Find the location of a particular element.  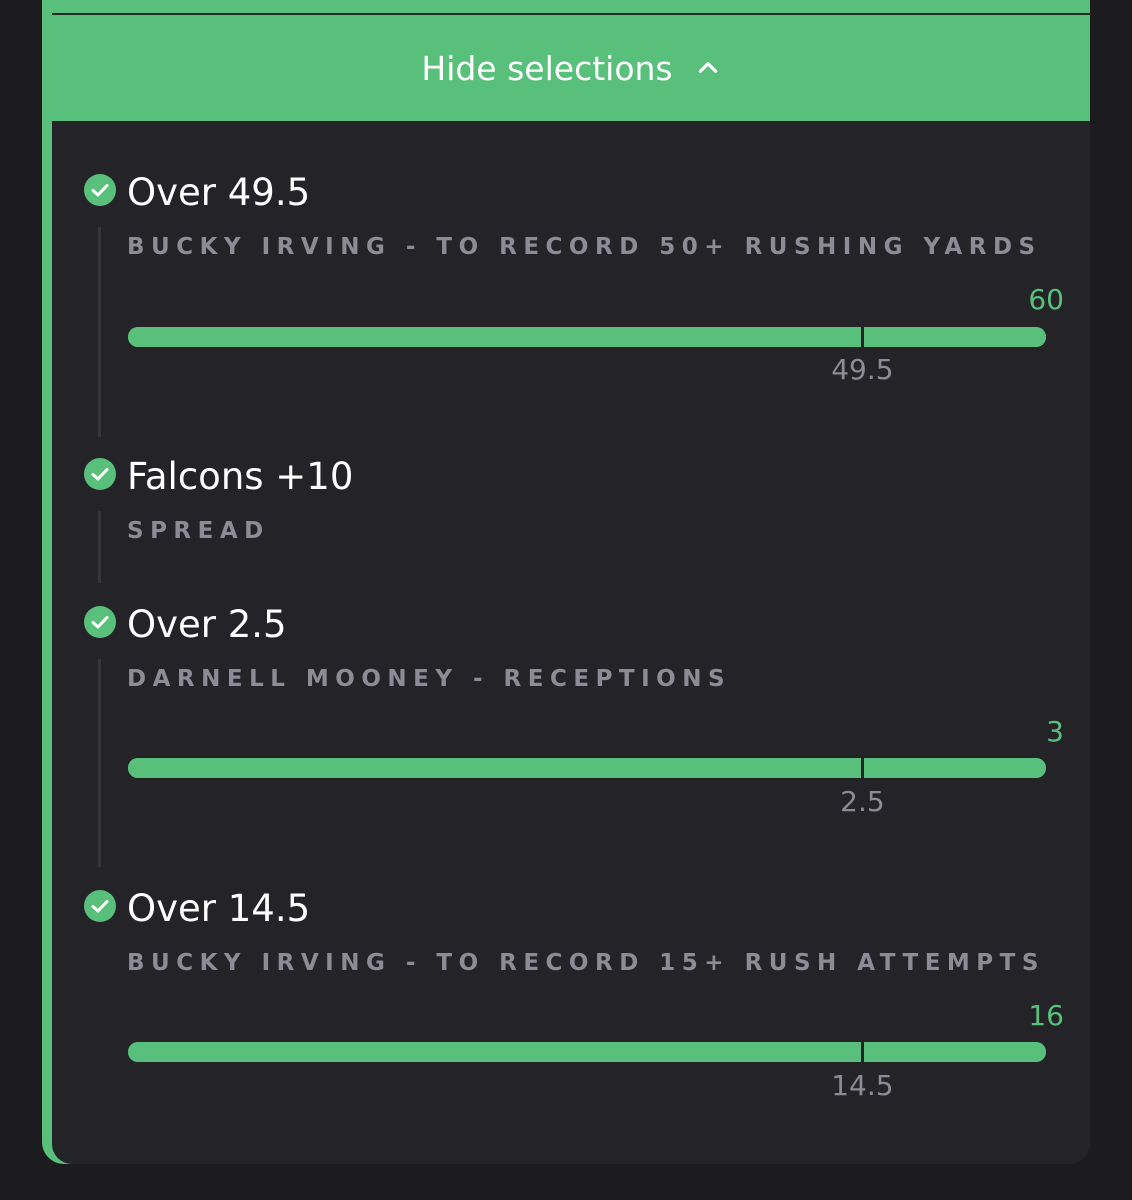

selection-title: Falcons +10 is located at coordinates (240, 476).